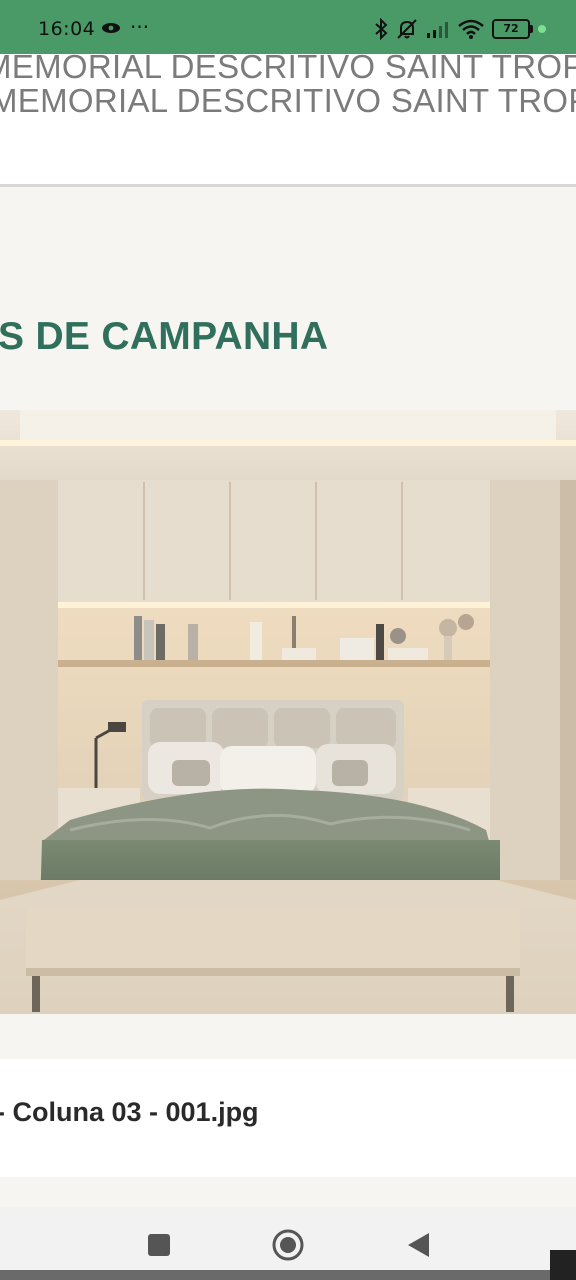 The width and height of the screenshot is (576, 1280). What do you see at coordinates (140, 27) in the screenshot?
I see `overflow-dots: ···` at bounding box center [140, 27].